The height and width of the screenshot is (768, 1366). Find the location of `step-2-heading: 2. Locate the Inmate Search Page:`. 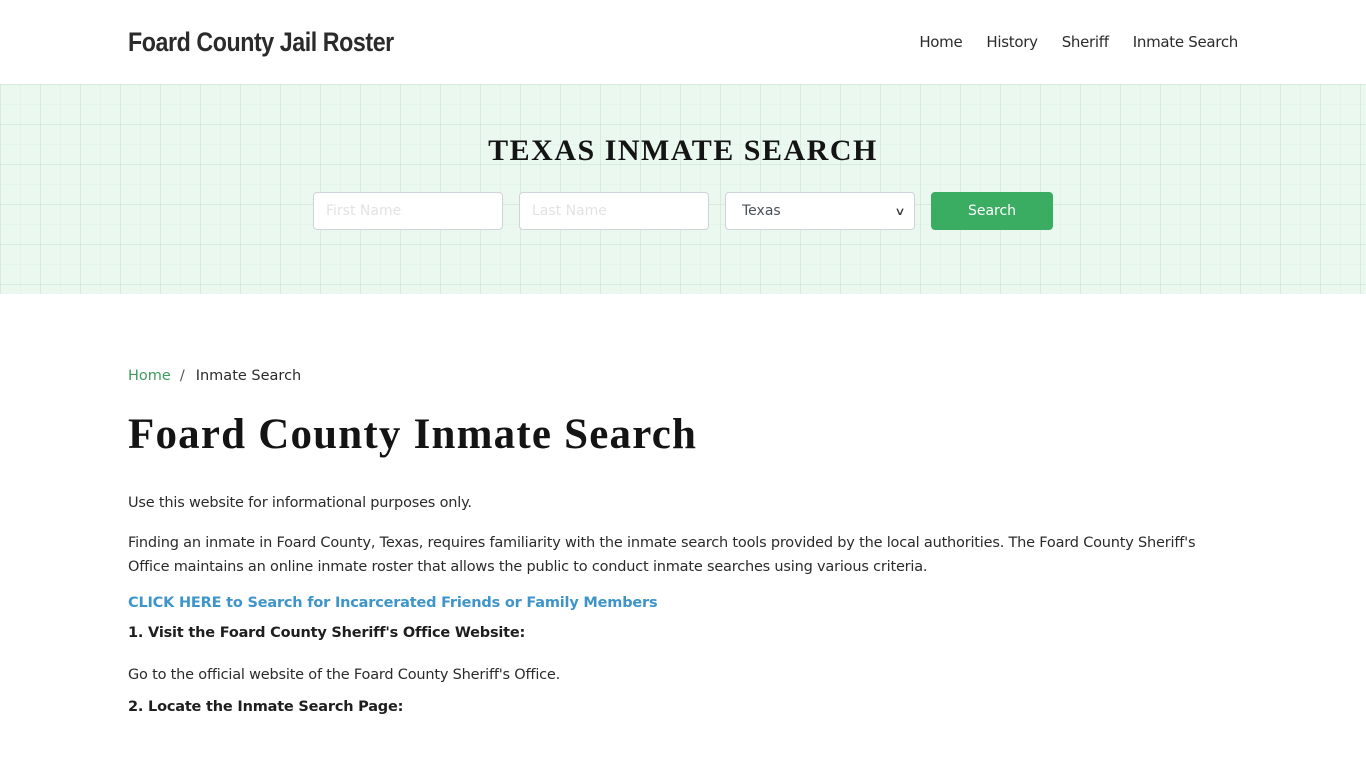

step-2-heading: 2. Locate the Inmate Search Page: is located at coordinates (266, 707).